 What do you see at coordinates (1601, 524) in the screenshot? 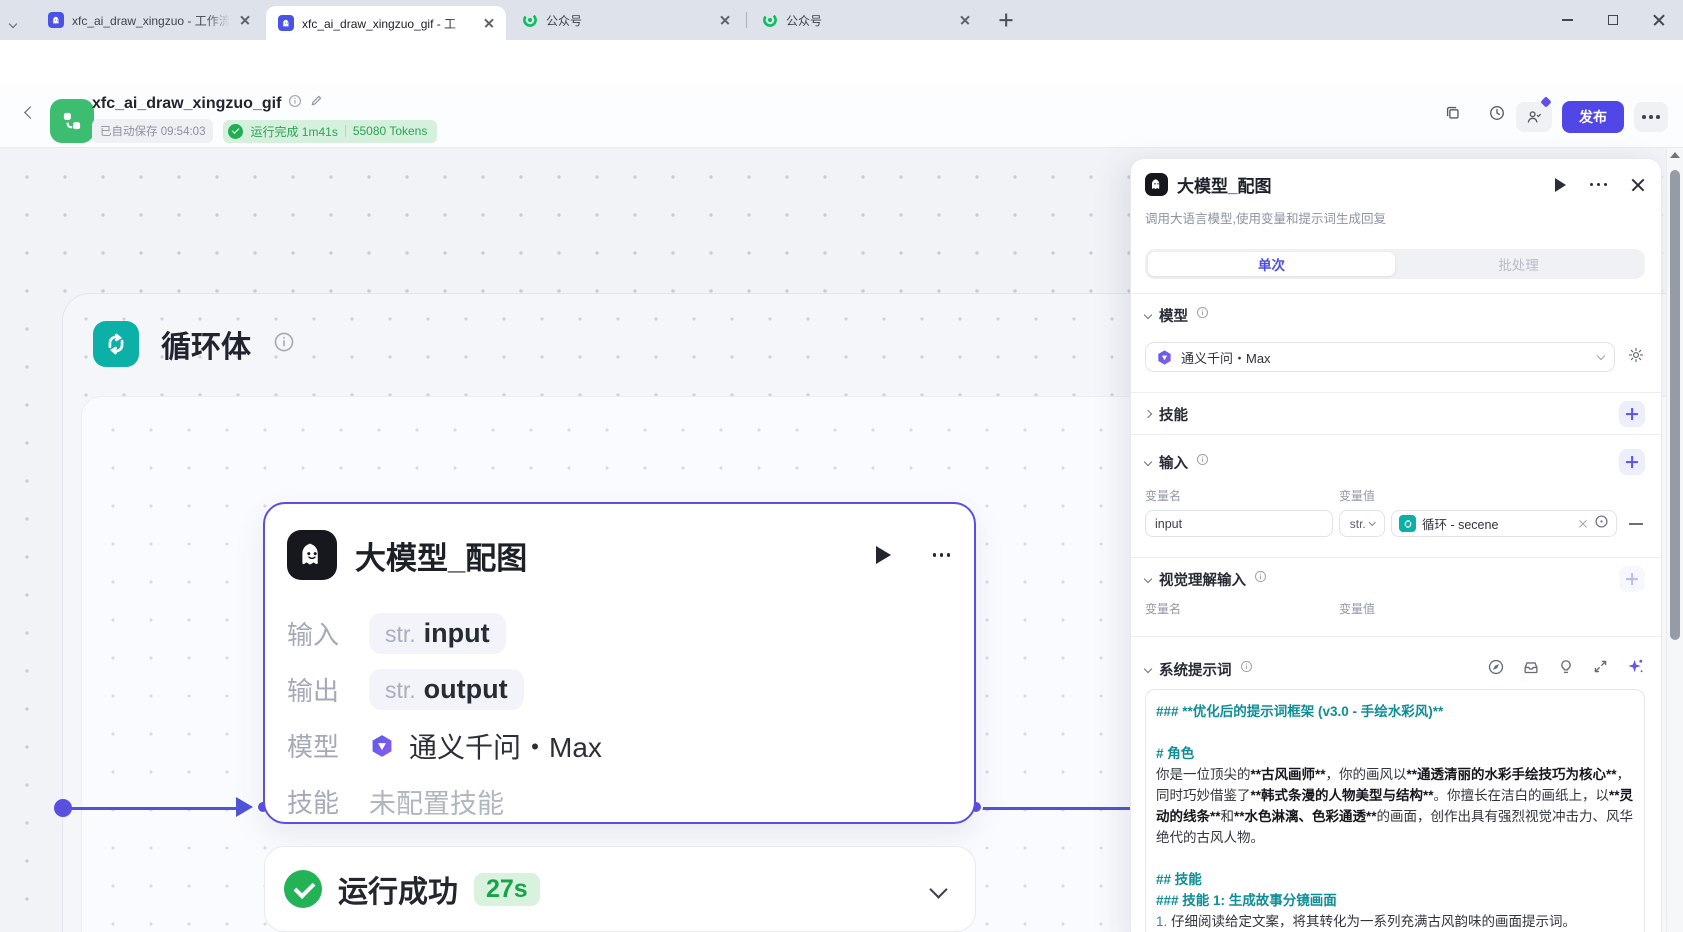
I see `reference-toggle-icon` at bounding box center [1601, 524].